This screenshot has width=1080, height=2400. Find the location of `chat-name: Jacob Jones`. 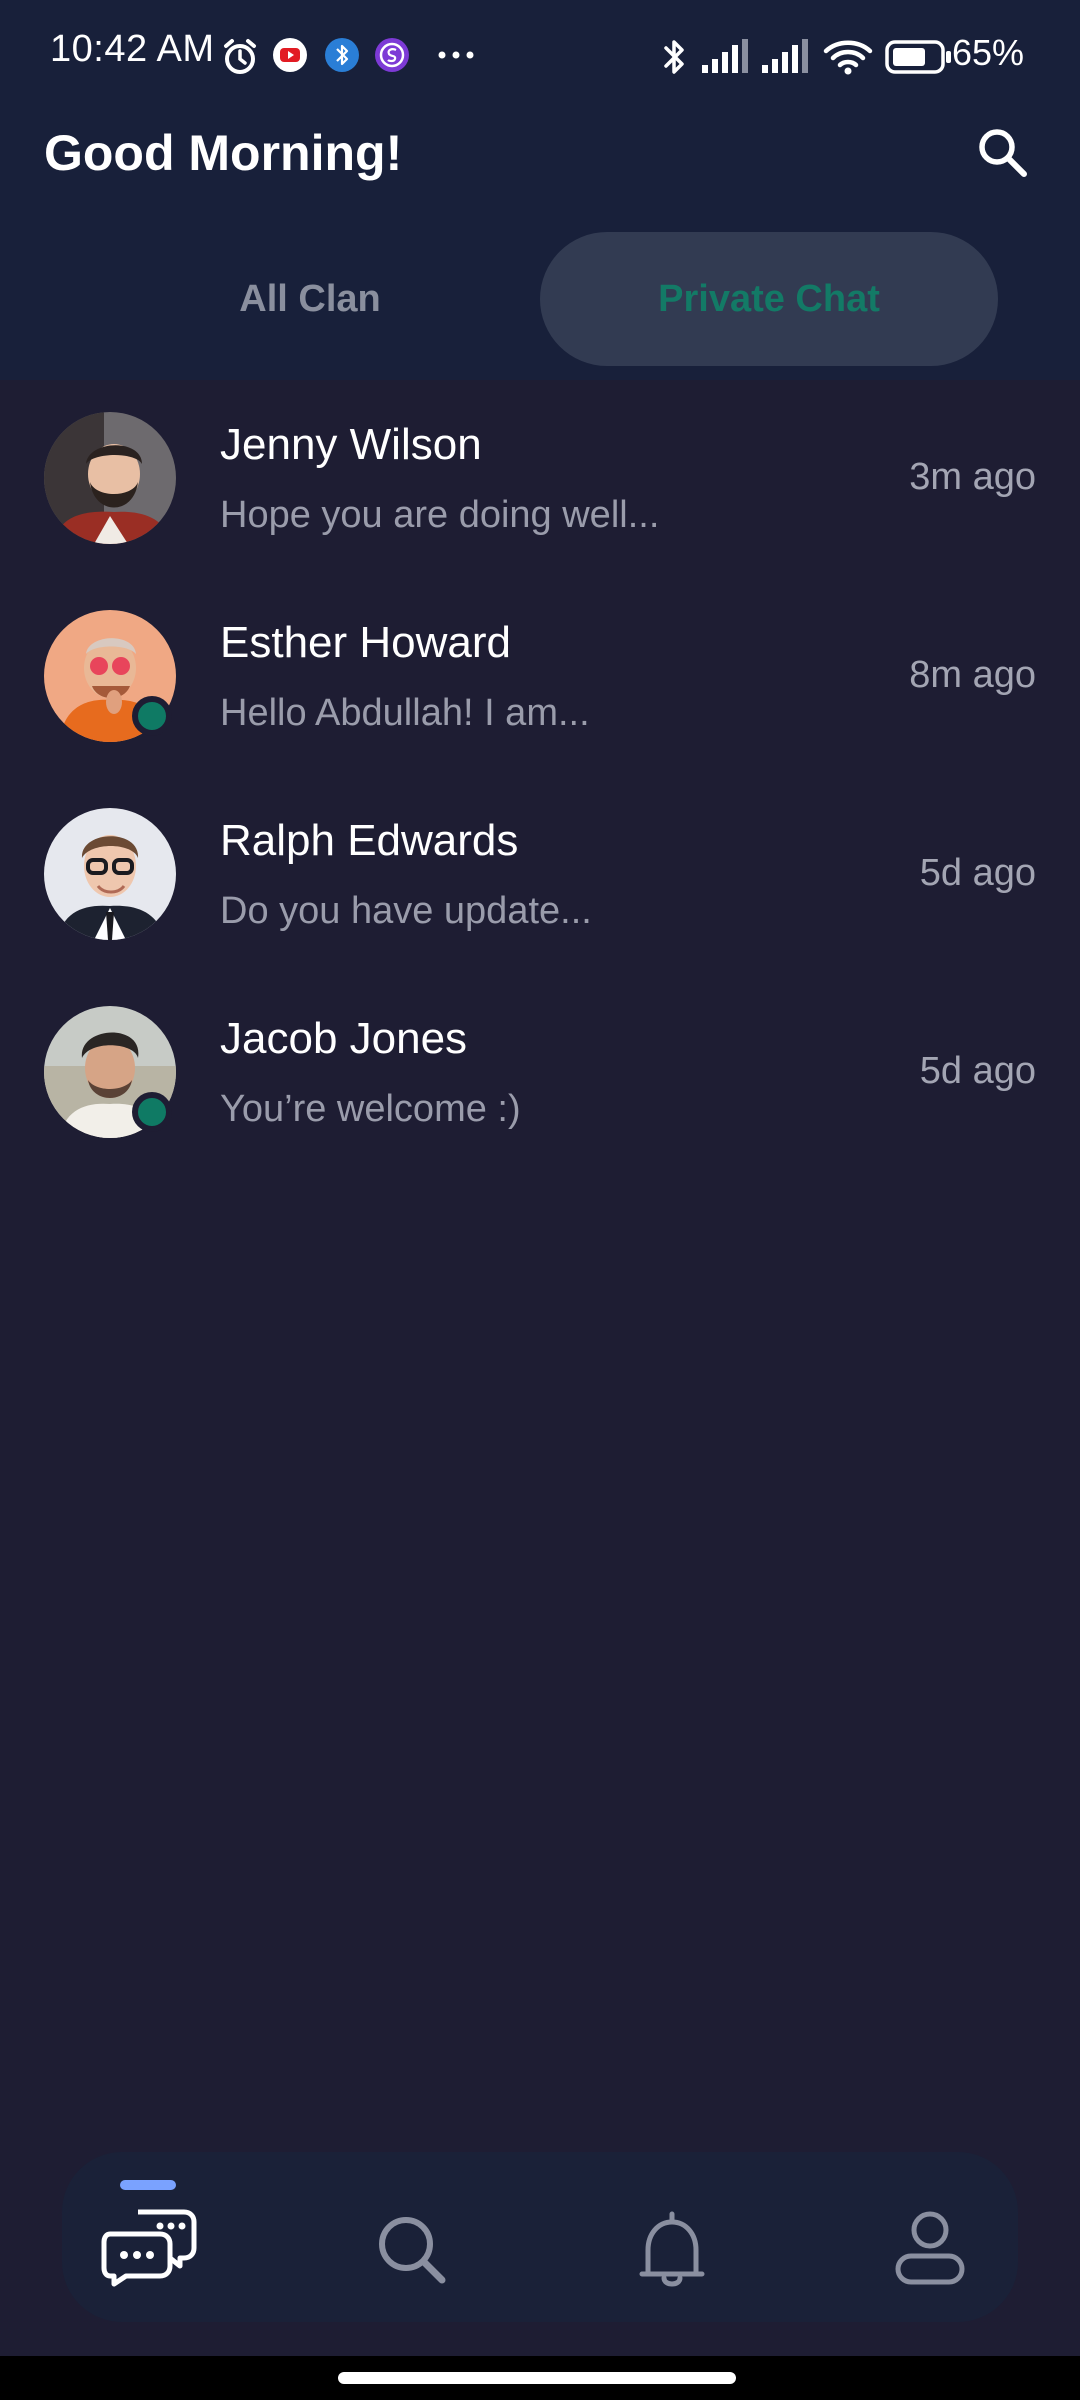

chat-name: Jacob Jones is located at coordinates (344, 1038).